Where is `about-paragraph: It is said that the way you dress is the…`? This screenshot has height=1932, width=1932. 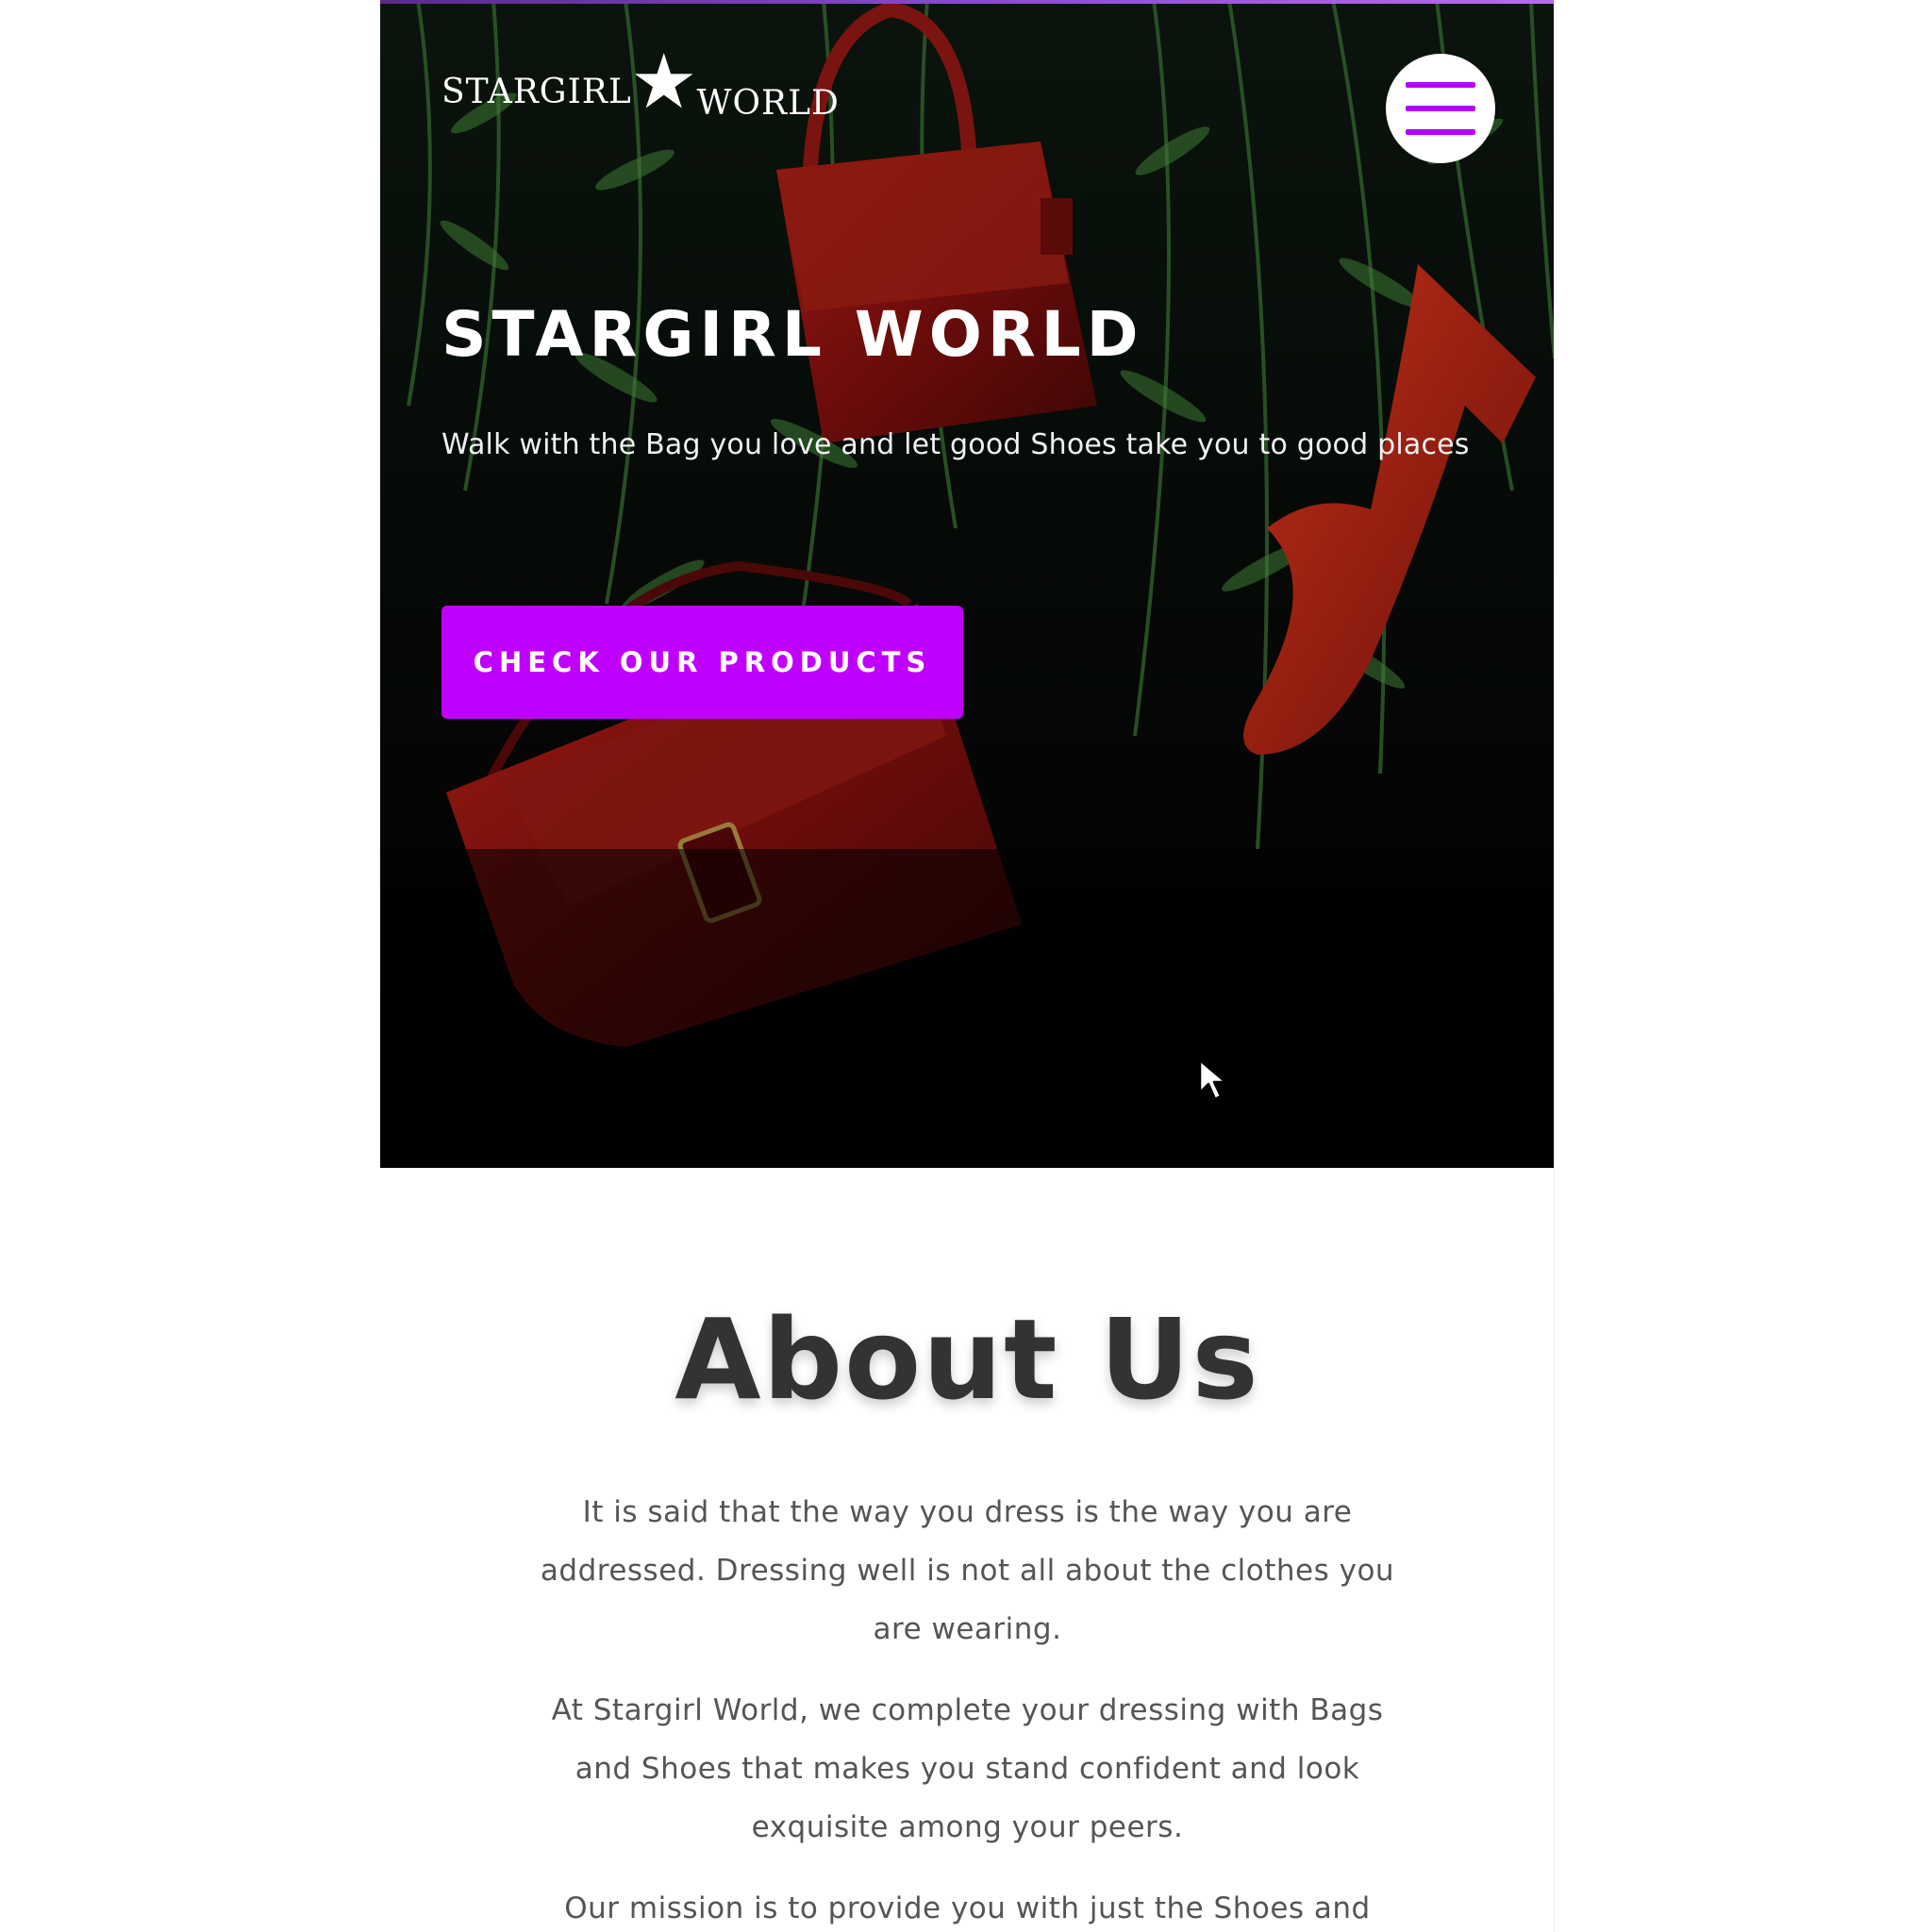
about-paragraph: It is said that the way you dress is the… is located at coordinates (967, 1571).